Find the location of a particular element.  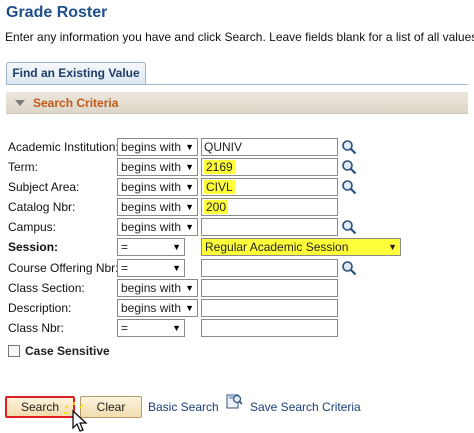

field-row-course-offering-nbr: Course Offering Nbr: = ▼ is located at coordinates (237, 268).